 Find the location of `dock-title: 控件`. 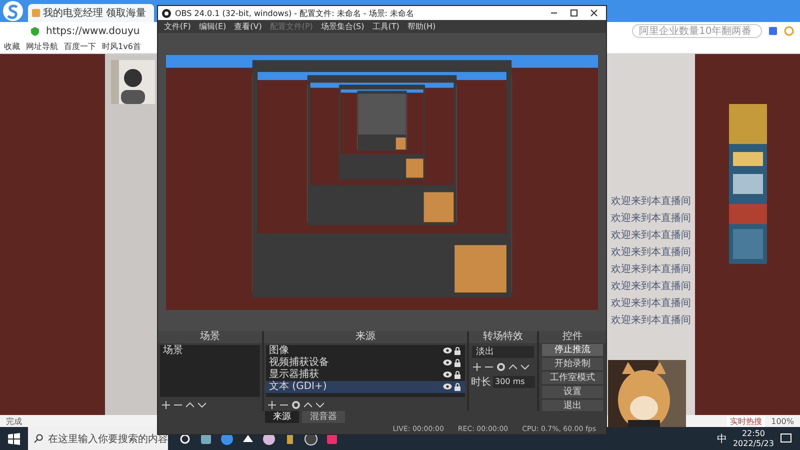

dock-title: 控件 is located at coordinates (572, 337).